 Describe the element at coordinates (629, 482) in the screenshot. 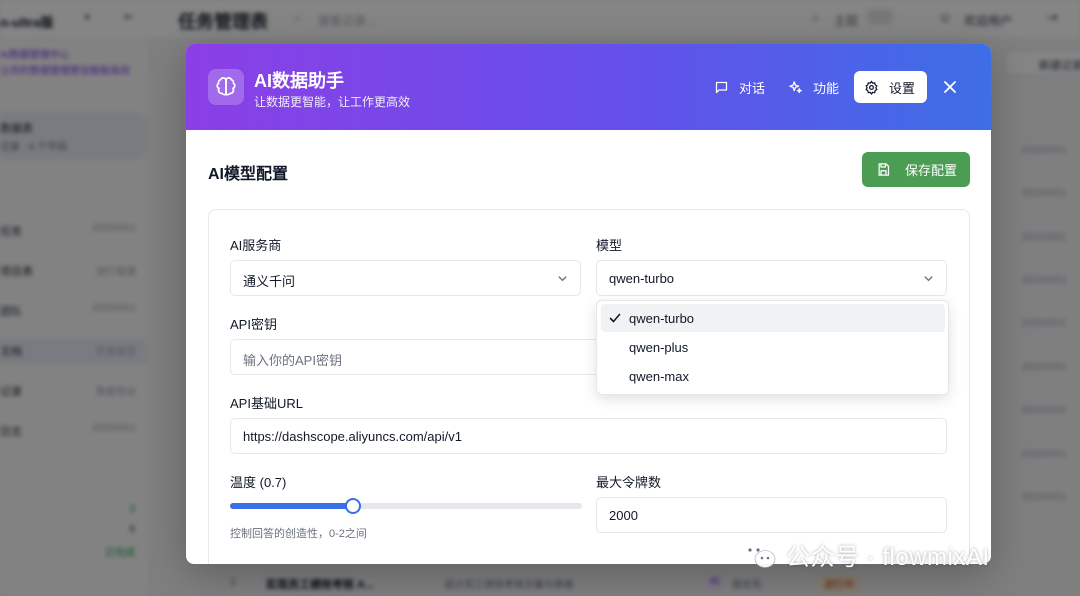

I see `max-tokens-label: 最大令牌数` at that location.